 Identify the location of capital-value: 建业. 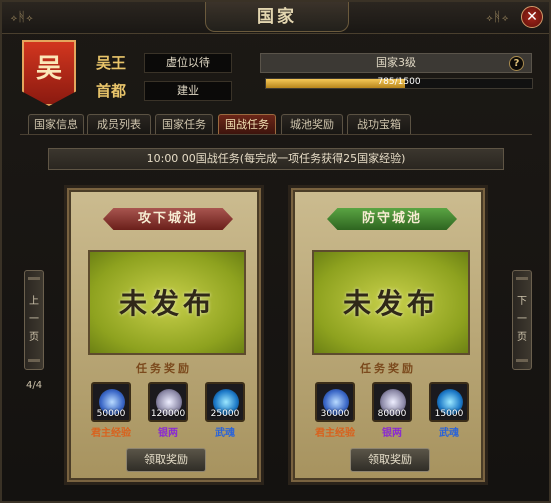
(188, 91).